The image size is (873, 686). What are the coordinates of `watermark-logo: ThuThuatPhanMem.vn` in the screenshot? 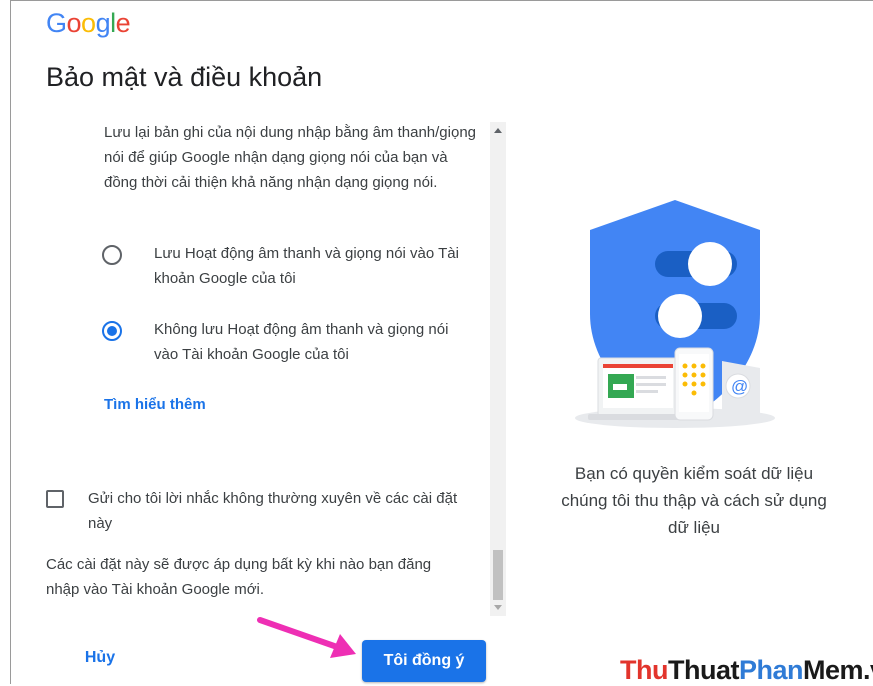 It's located at (746, 670).